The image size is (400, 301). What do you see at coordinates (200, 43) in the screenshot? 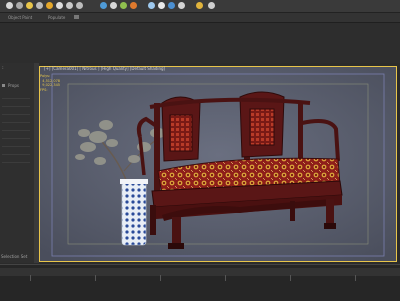
I see `ribbon-panel` at bounding box center [200, 43].